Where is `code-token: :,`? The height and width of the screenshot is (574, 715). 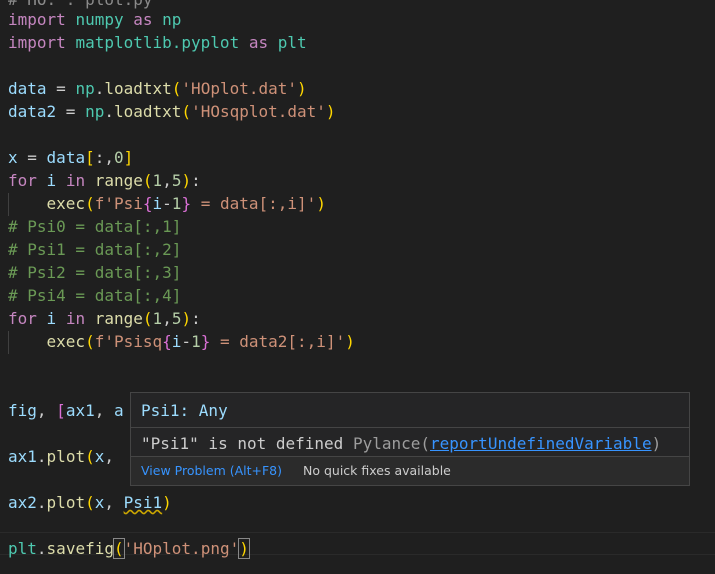 code-token: :, is located at coordinates (104, 157).